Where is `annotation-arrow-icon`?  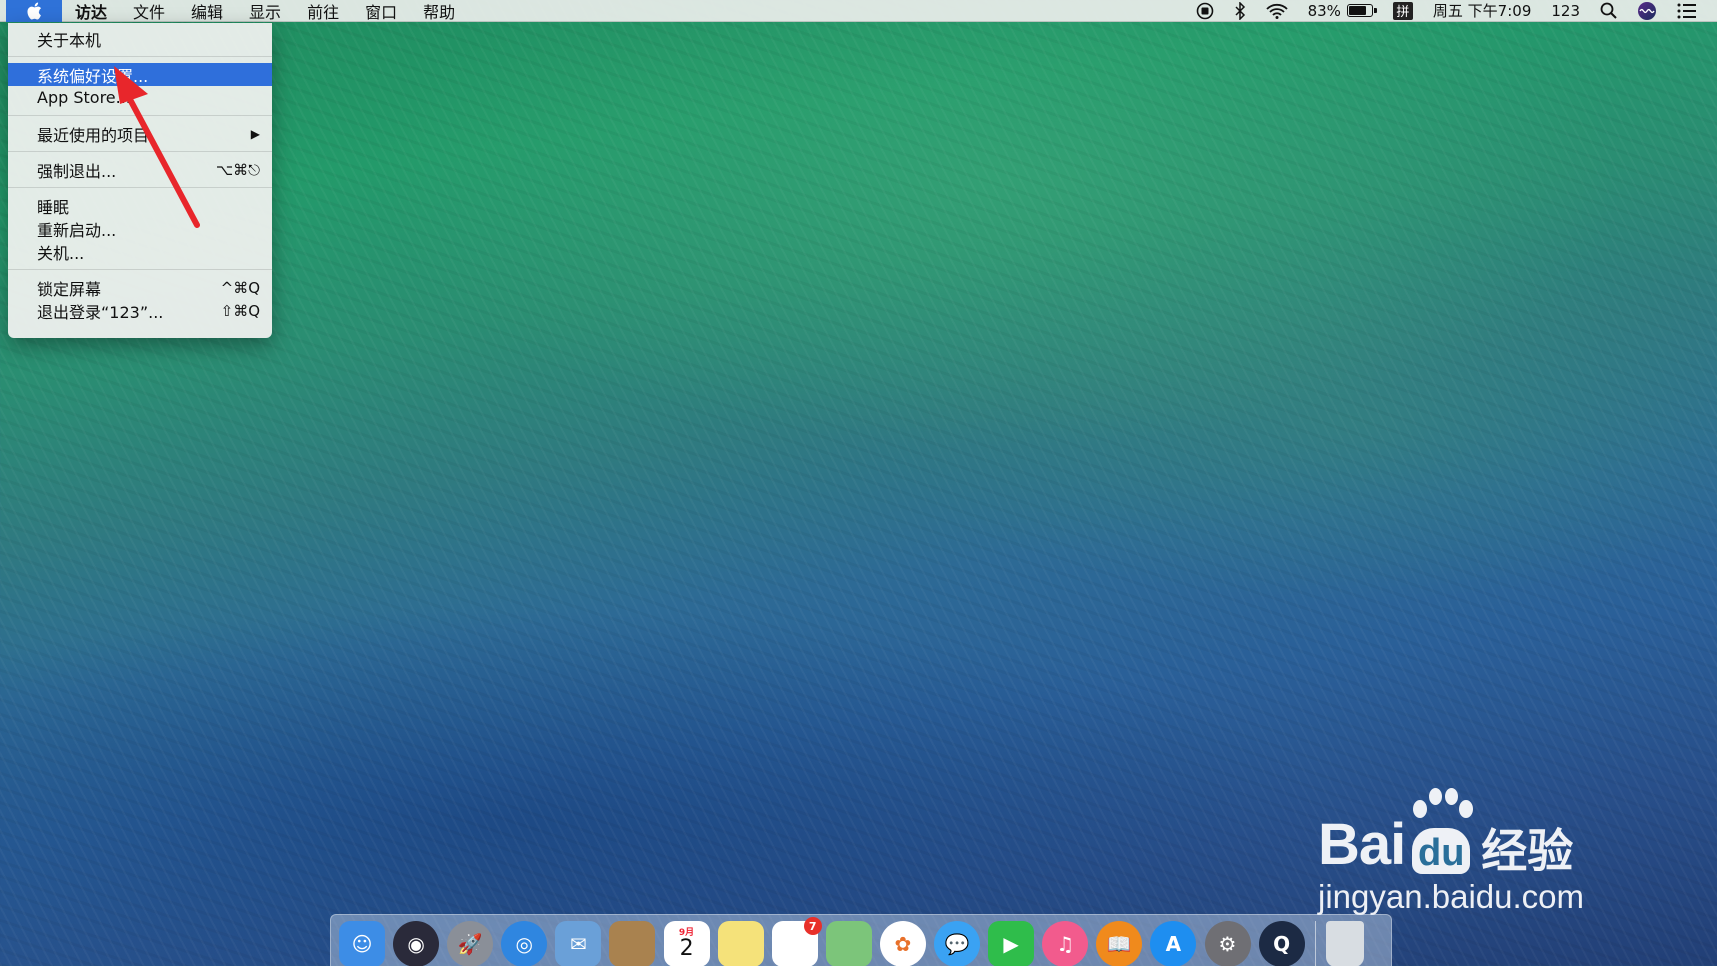 annotation-arrow-icon is located at coordinates (157, 147).